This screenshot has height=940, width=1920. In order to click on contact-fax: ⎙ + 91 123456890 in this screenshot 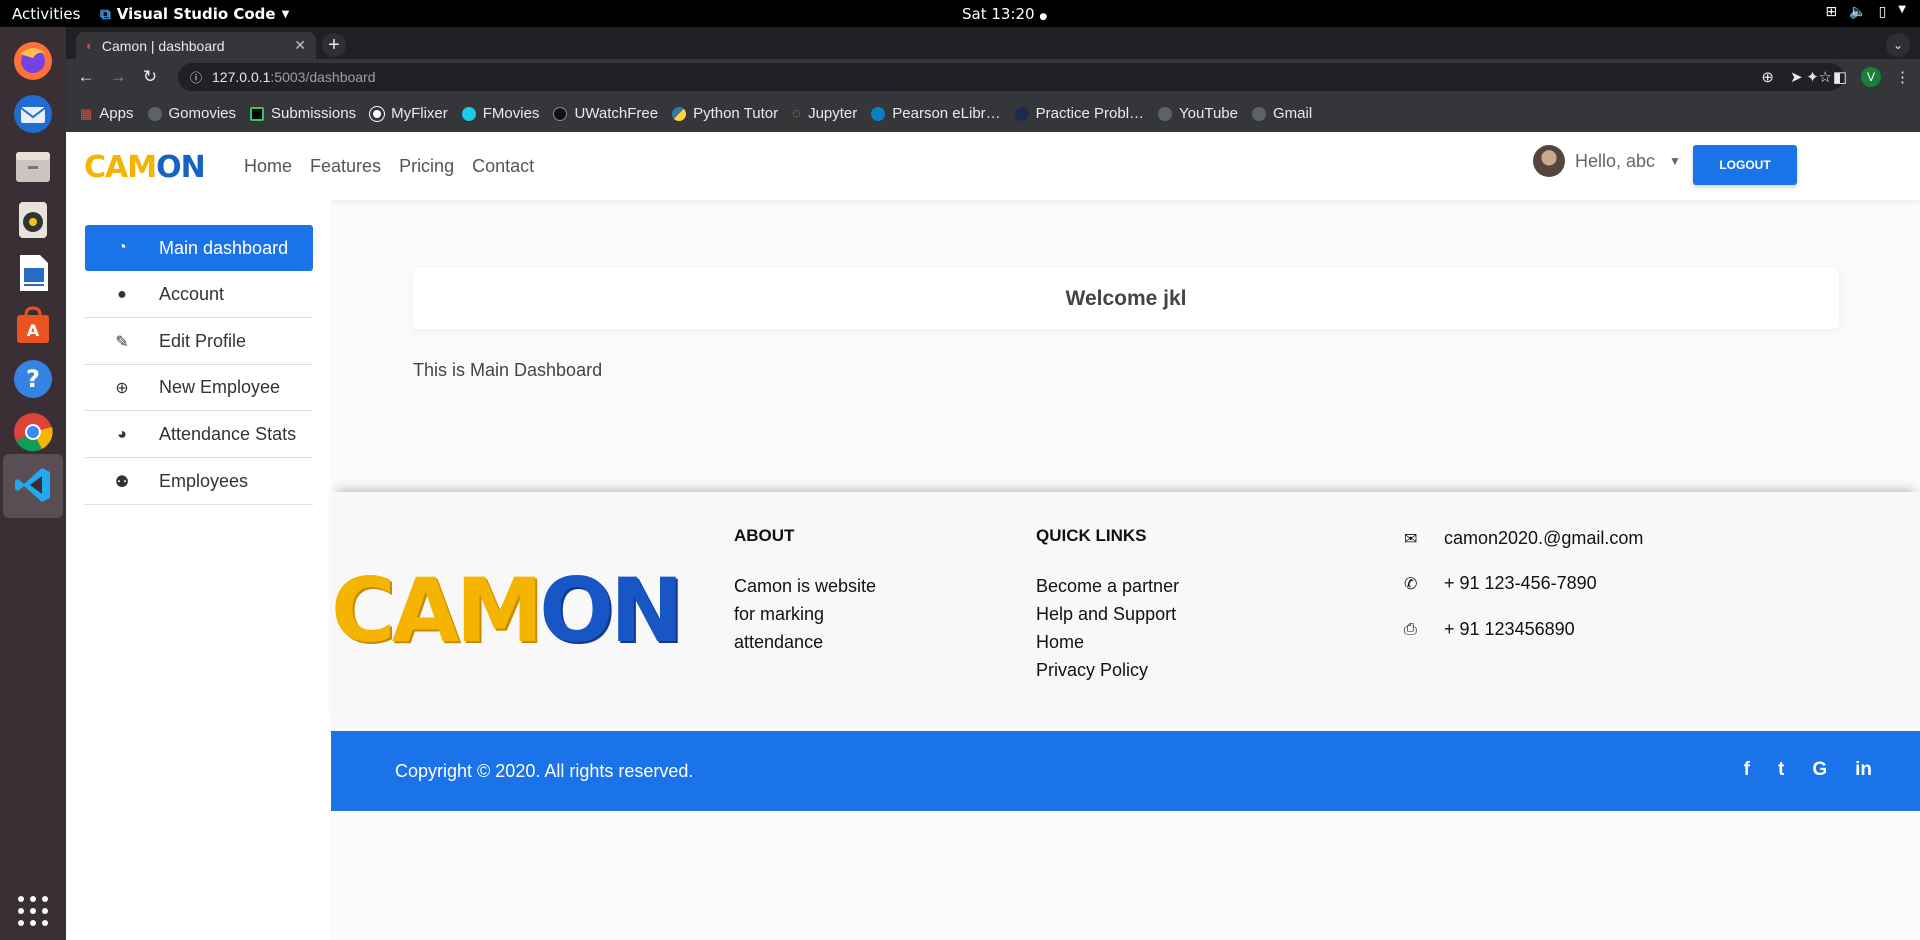, I will do `click(1489, 629)`.